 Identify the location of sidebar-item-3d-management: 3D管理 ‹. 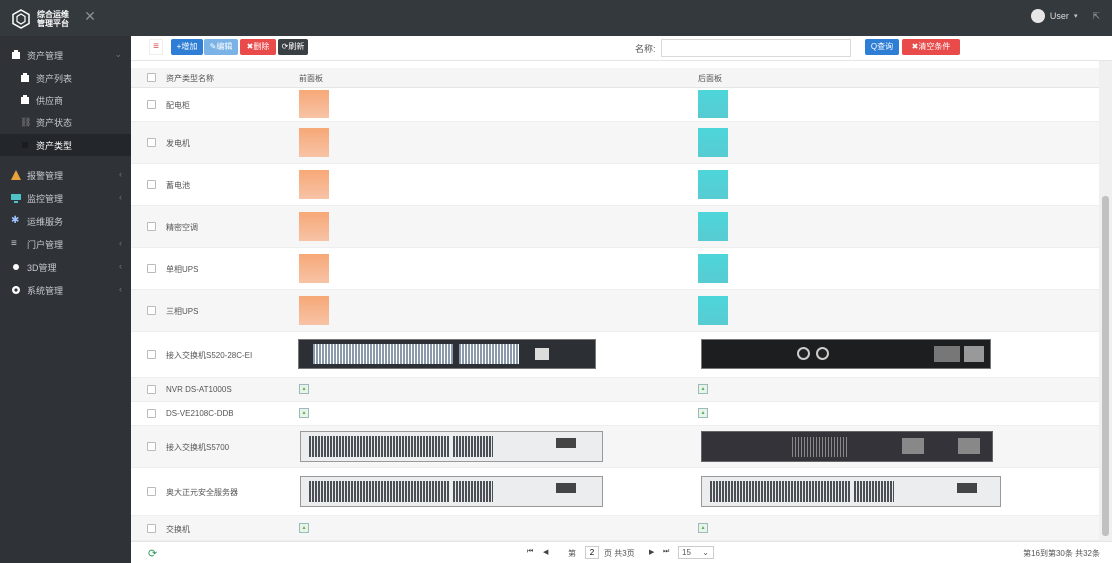
(65, 267).